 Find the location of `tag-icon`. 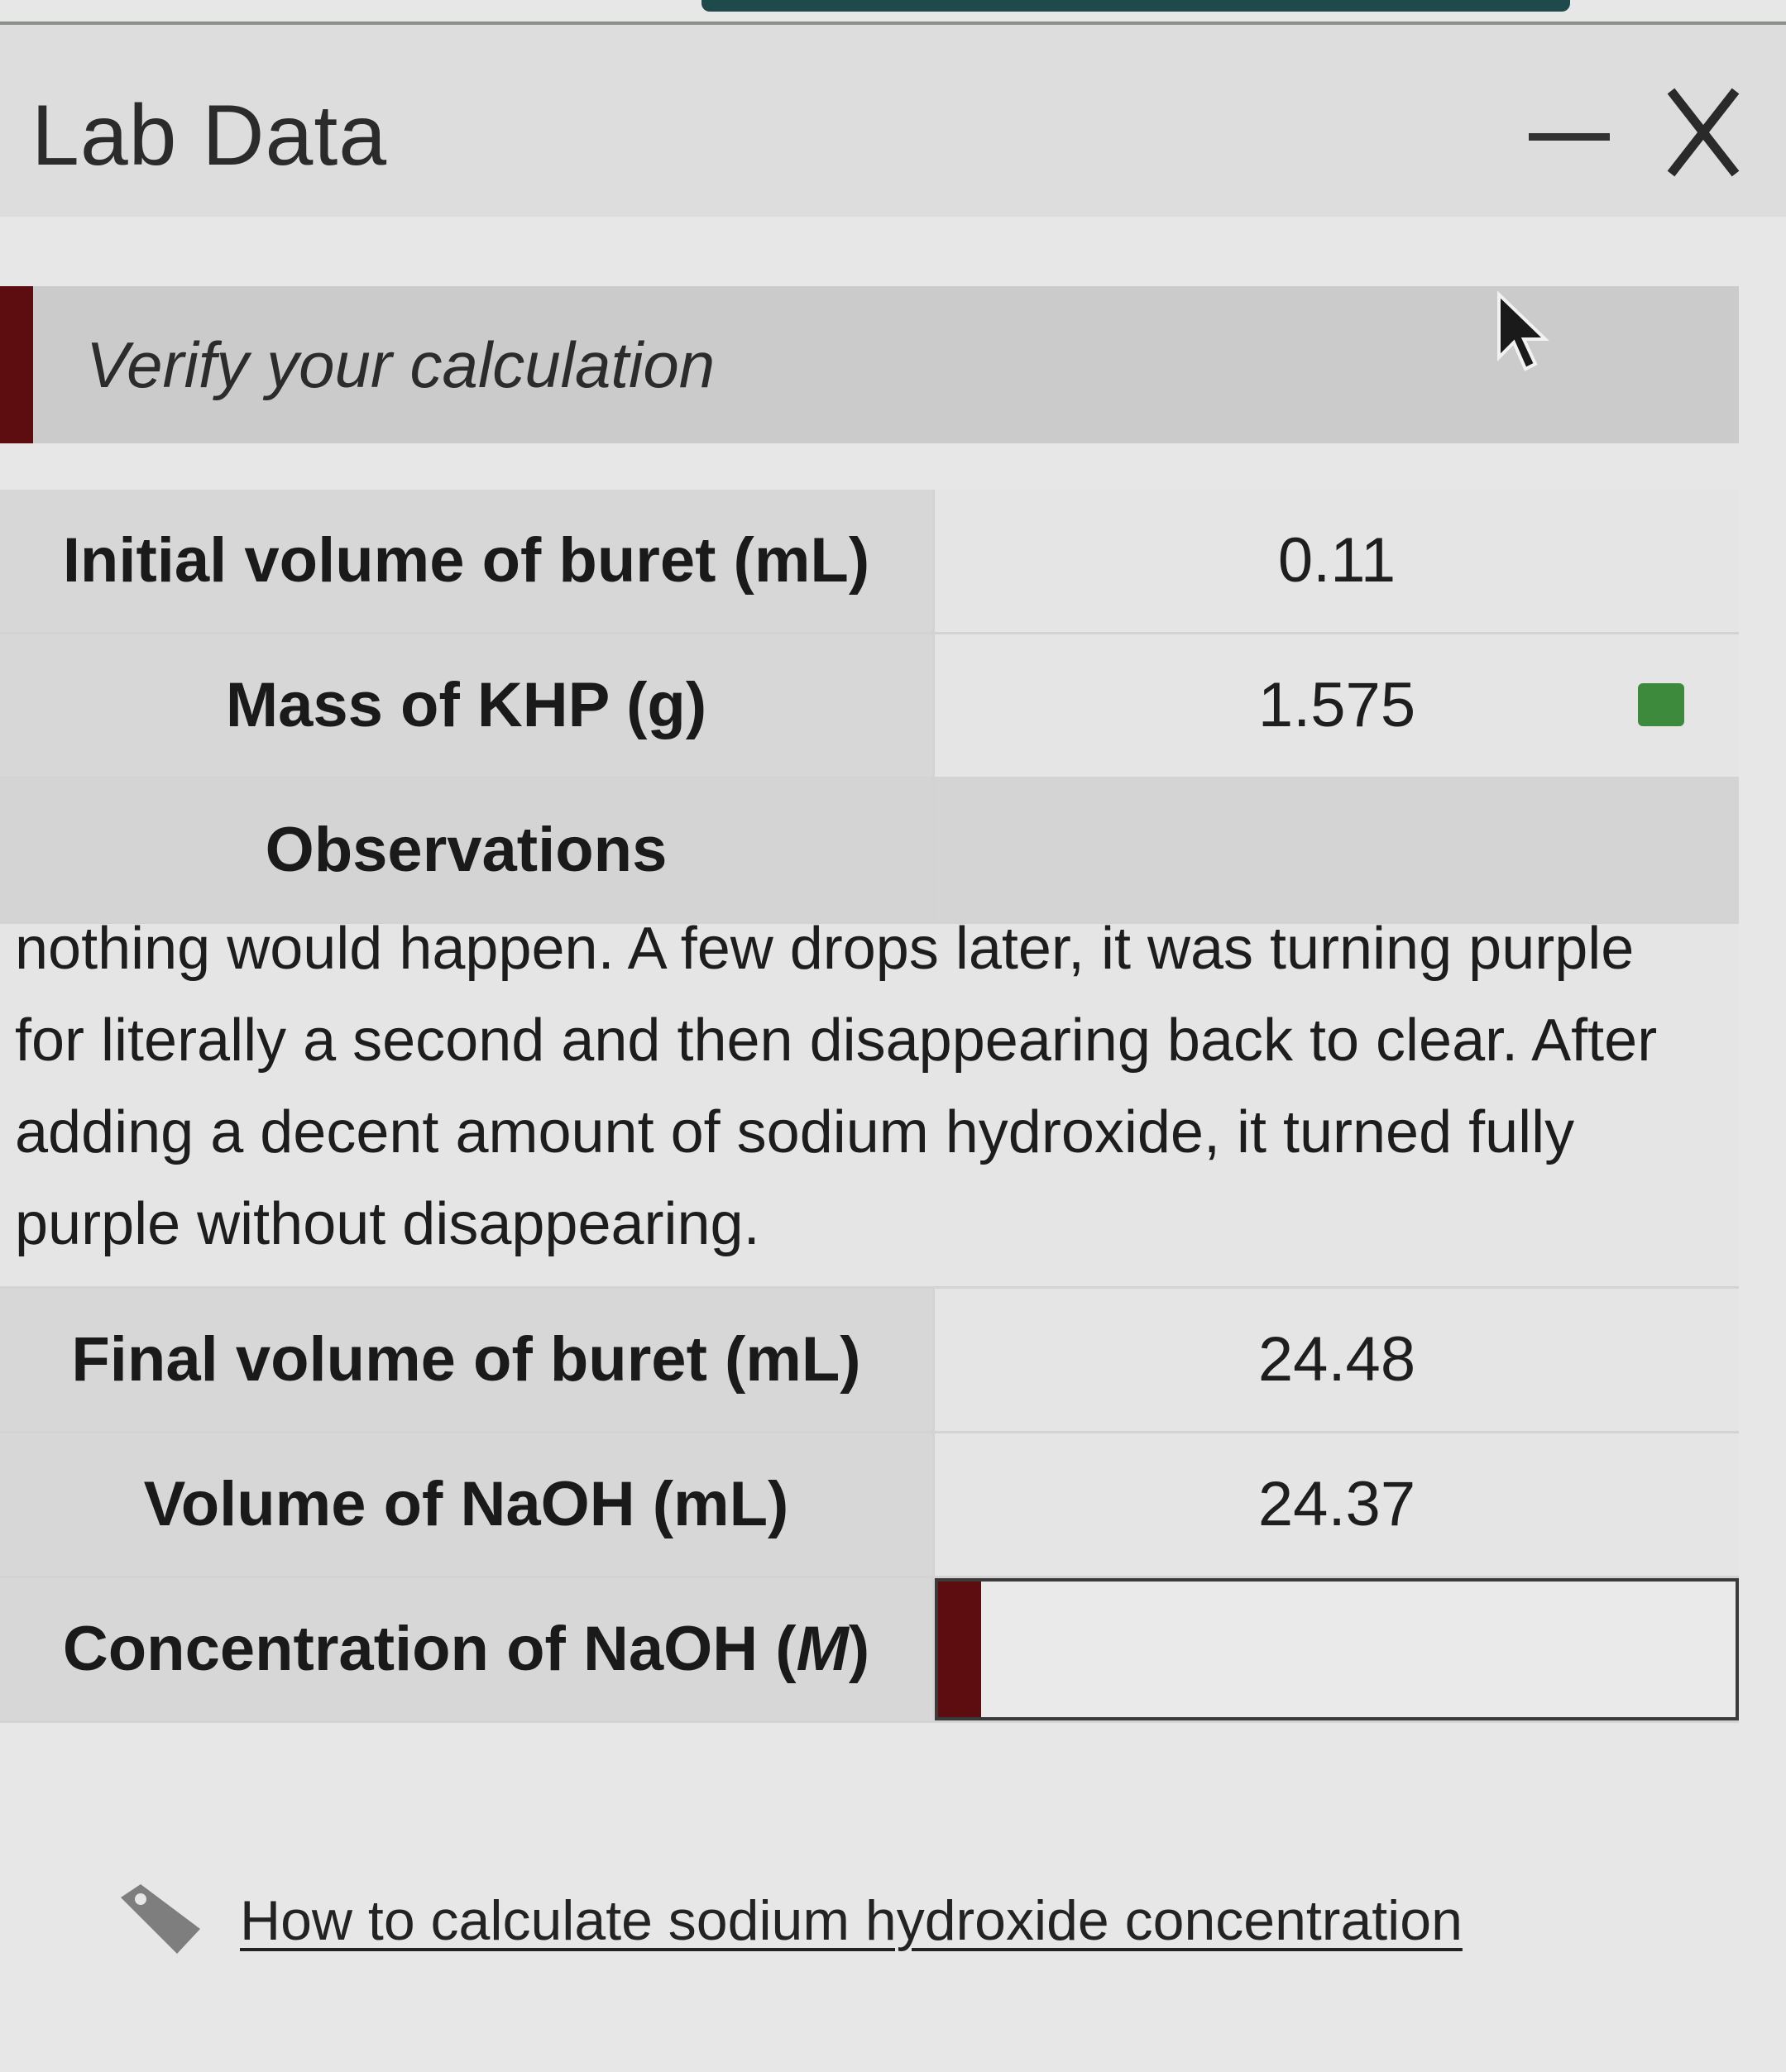

tag-icon is located at coordinates (160, 1919).